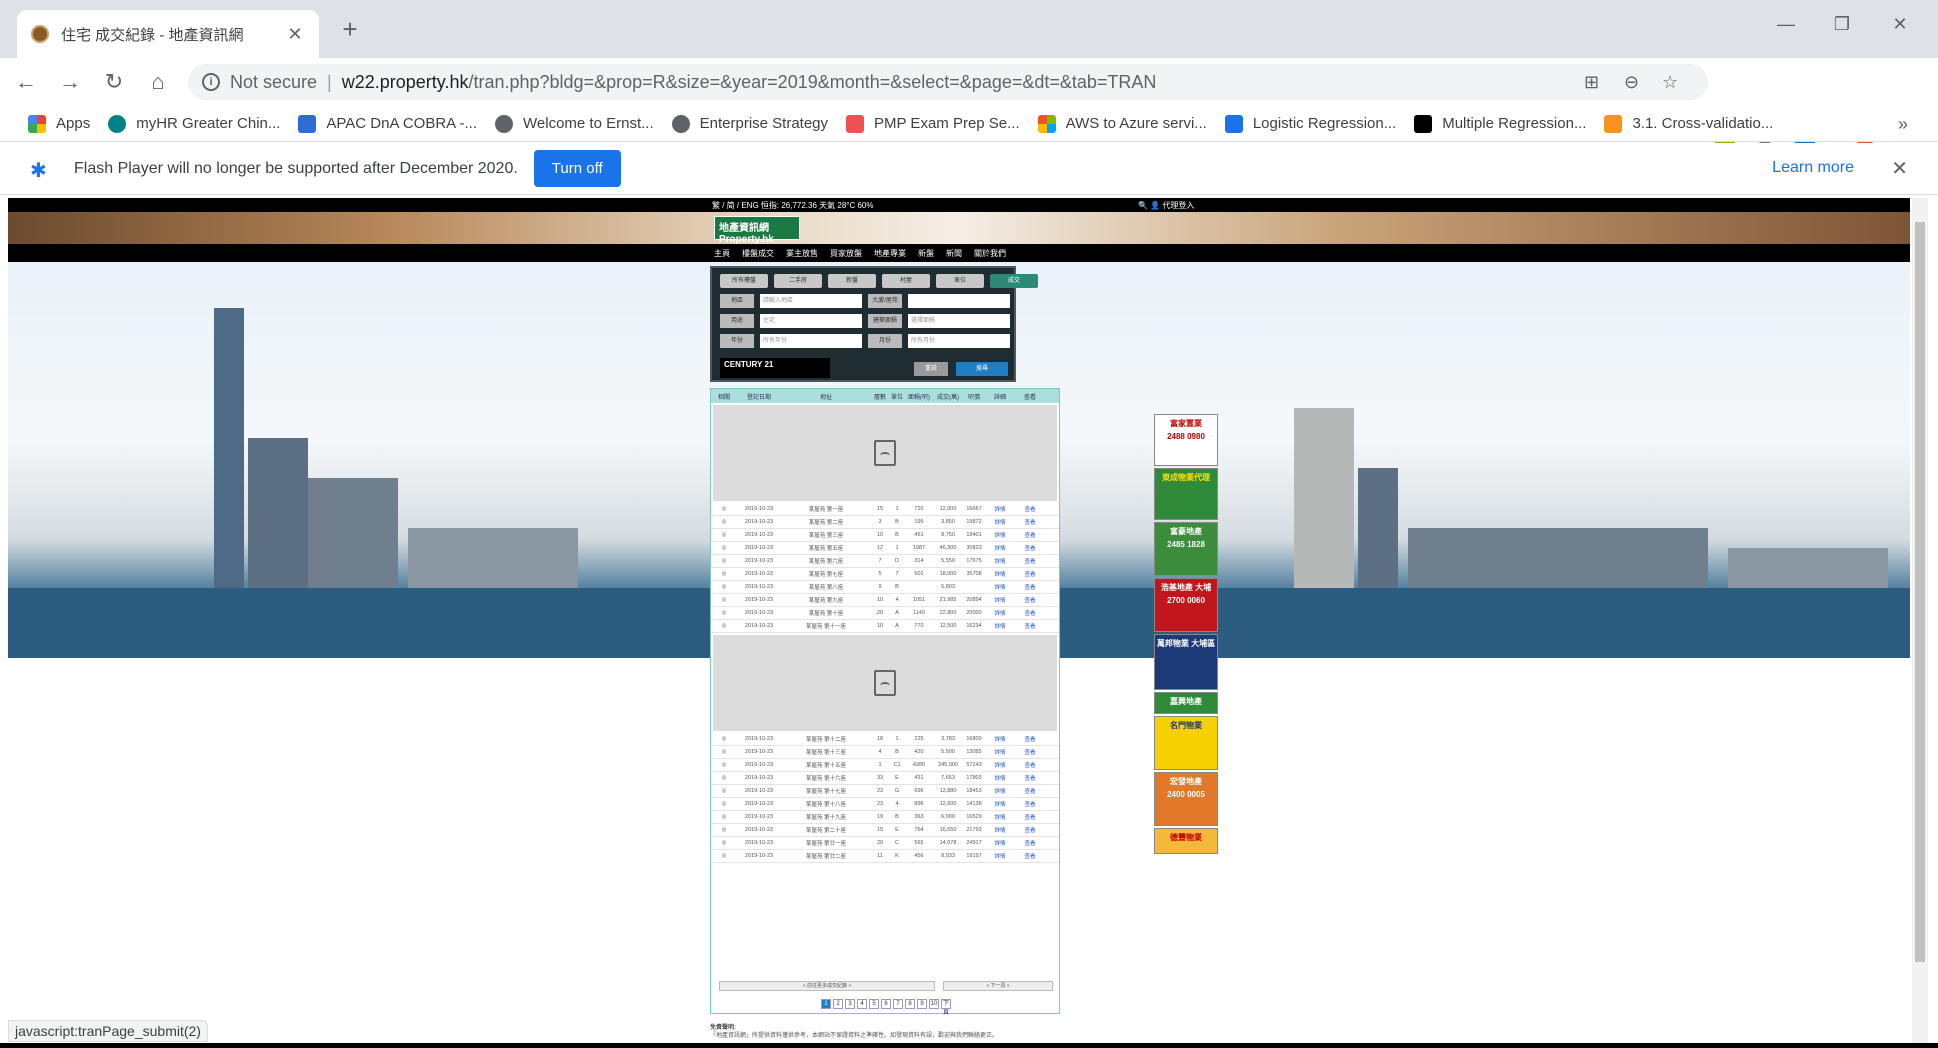 This screenshot has width=1938, height=1048. What do you see at coordinates (1631, 82) in the screenshot?
I see `zoom-icon: ⊖` at bounding box center [1631, 82].